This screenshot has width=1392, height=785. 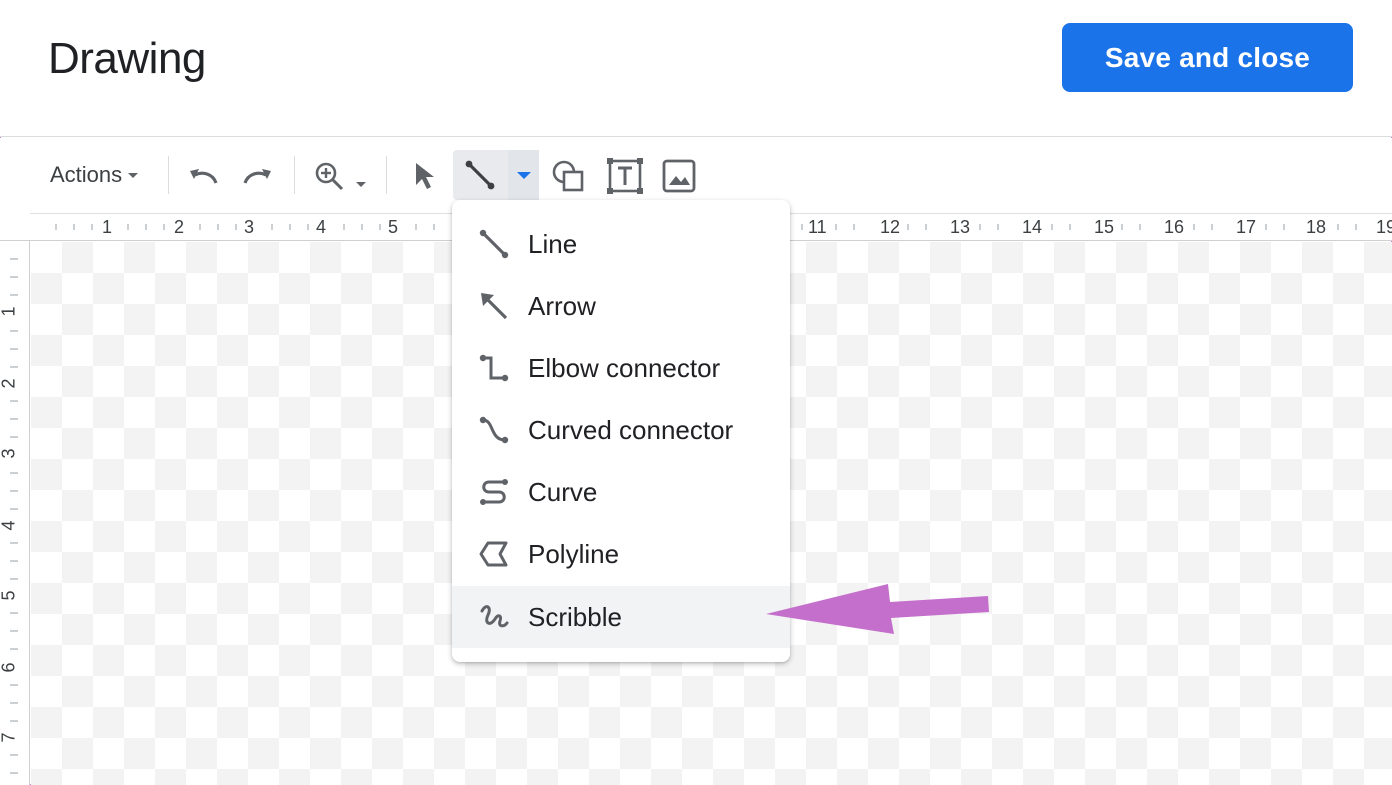 What do you see at coordinates (574, 553) in the screenshot?
I see `menu-item-label: Polyline` at bounding box center [574, 553].